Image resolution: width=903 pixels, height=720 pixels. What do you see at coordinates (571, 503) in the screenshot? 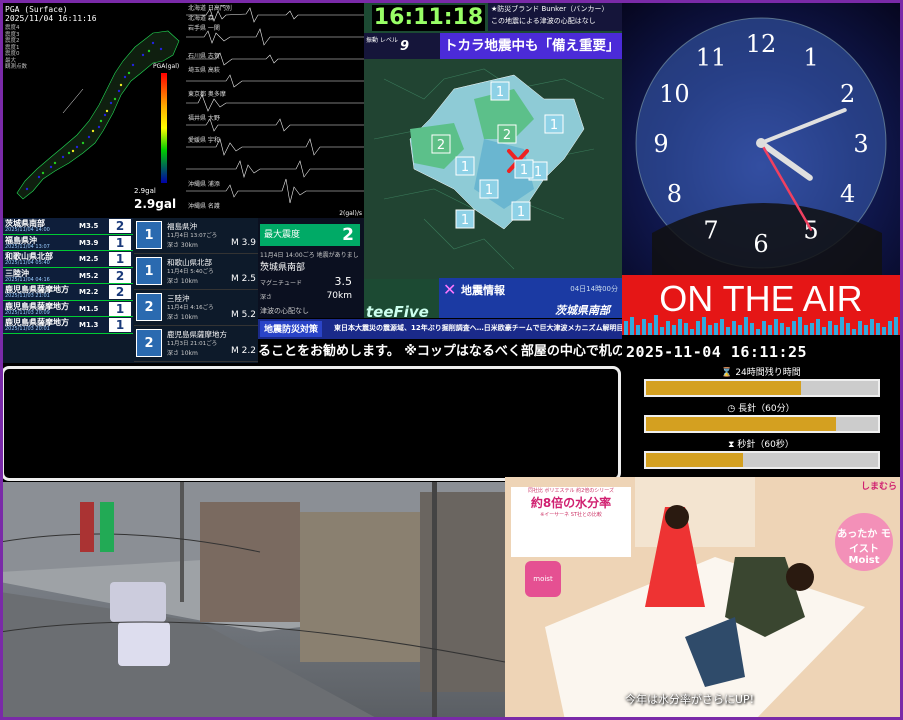
I see `promo-headline: 約8倍の水分率` at bounding box center [571, 503].